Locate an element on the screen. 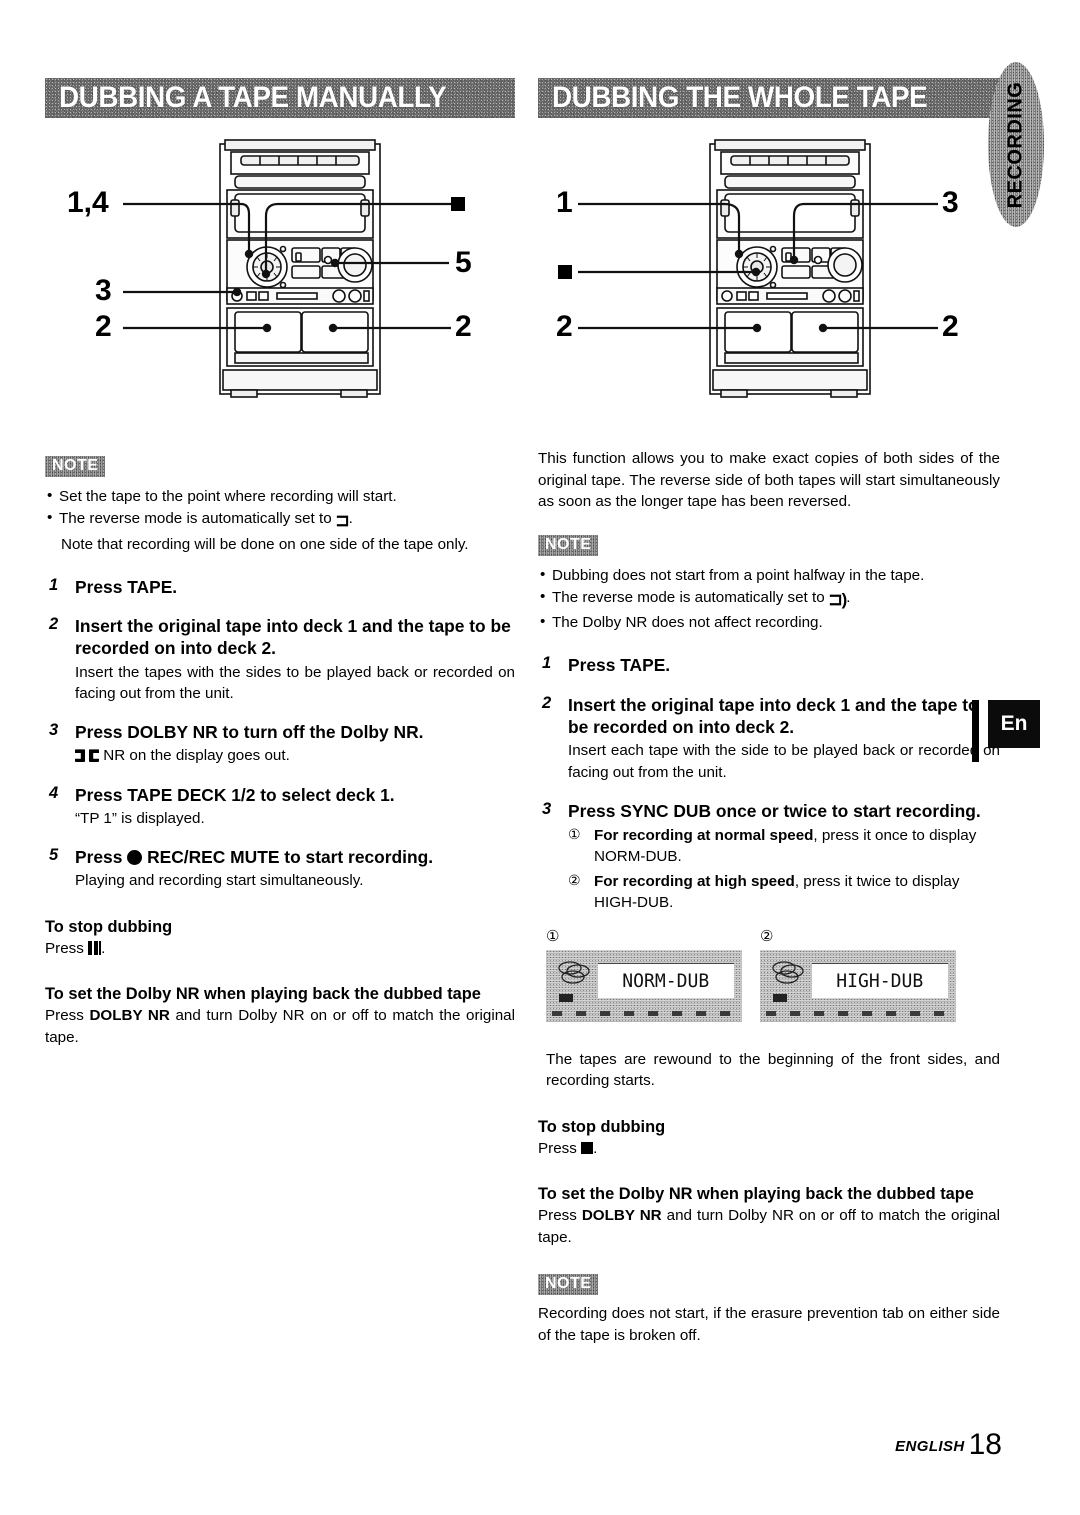 The height and width of the screenshot is (1515, 1080). note-badge-2: NOTE is located at coordinates (568, 545).